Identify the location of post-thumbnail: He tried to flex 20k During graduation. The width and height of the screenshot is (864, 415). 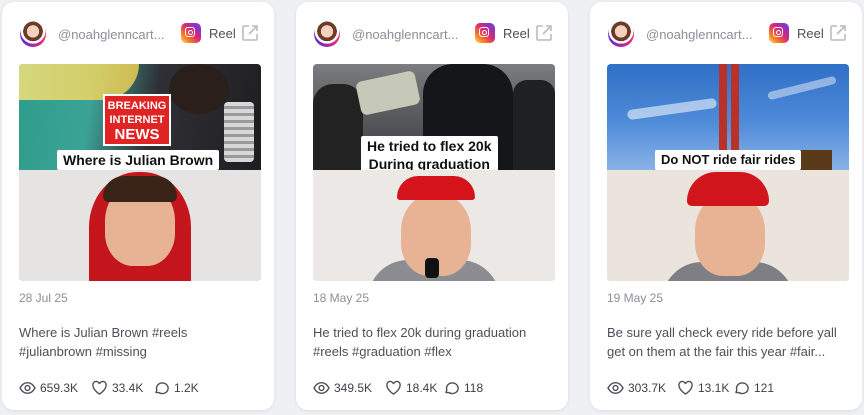
(434, 172).